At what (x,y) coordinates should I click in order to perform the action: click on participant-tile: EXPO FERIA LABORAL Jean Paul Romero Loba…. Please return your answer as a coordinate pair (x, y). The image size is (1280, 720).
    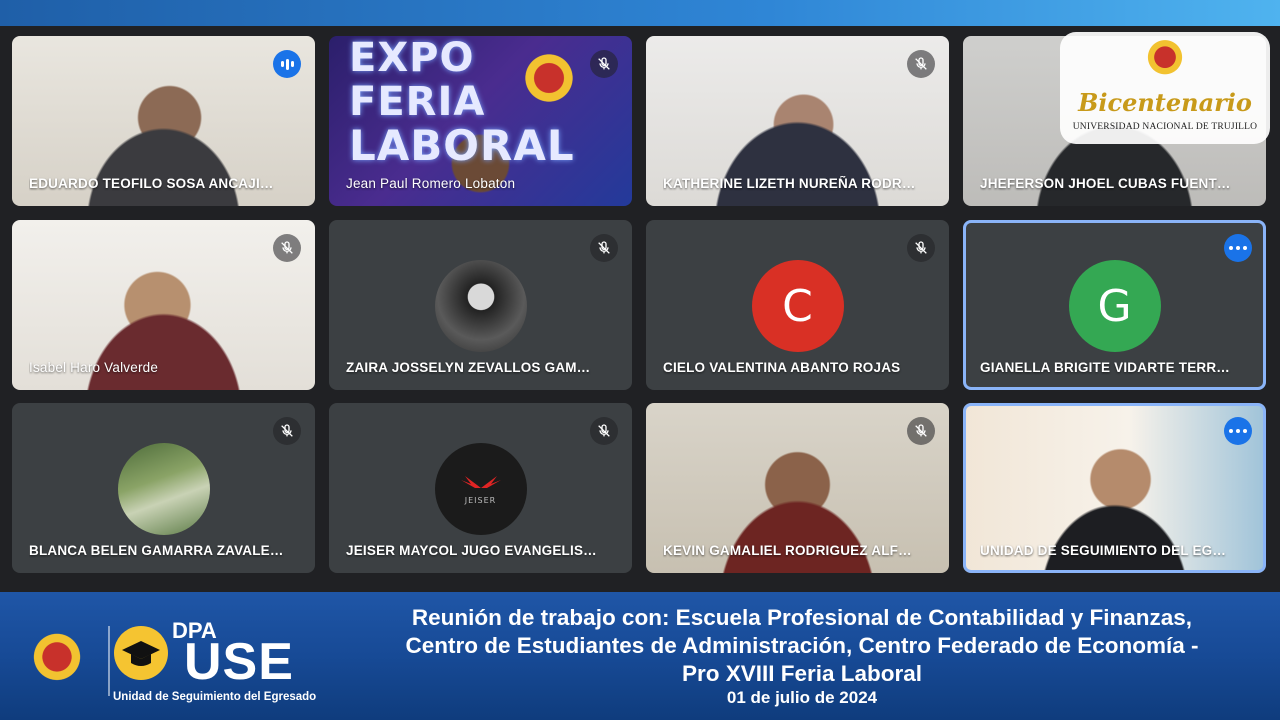
    Looking at the image, I should click on (480, 121).